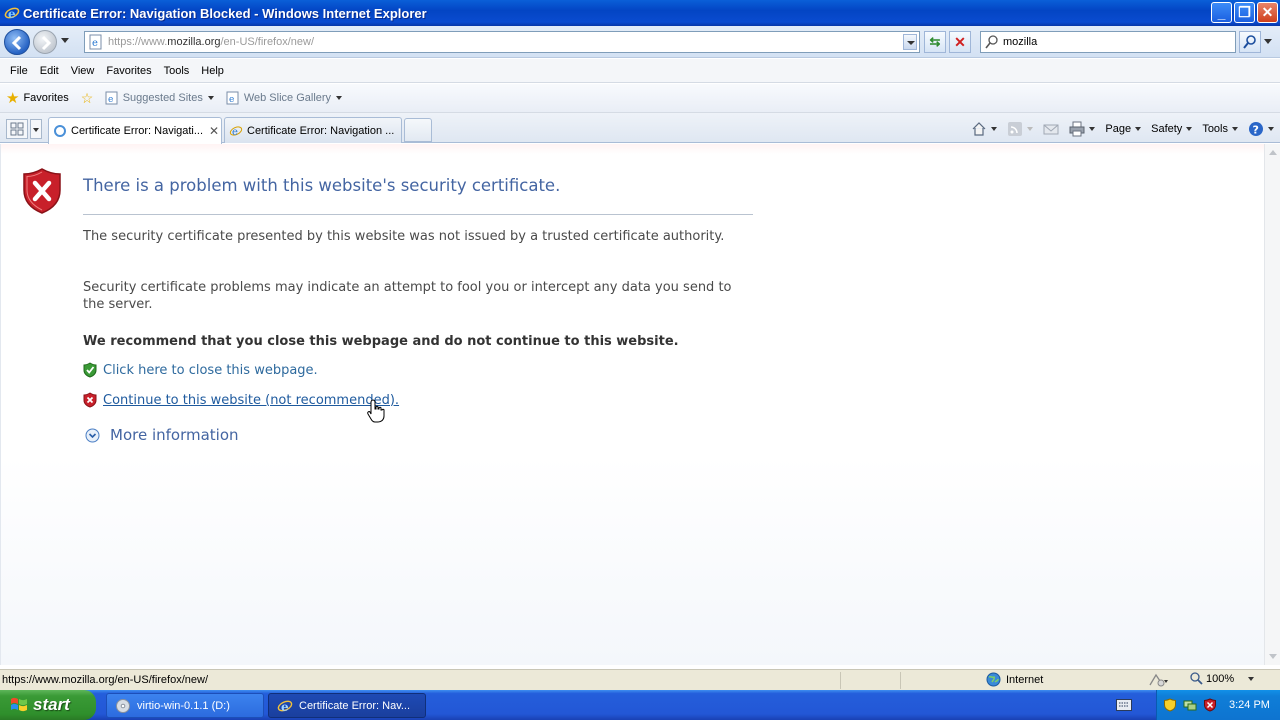 The image size is (1280, 720). I want to click on safety-menu: Safety, so click(1172, 129).